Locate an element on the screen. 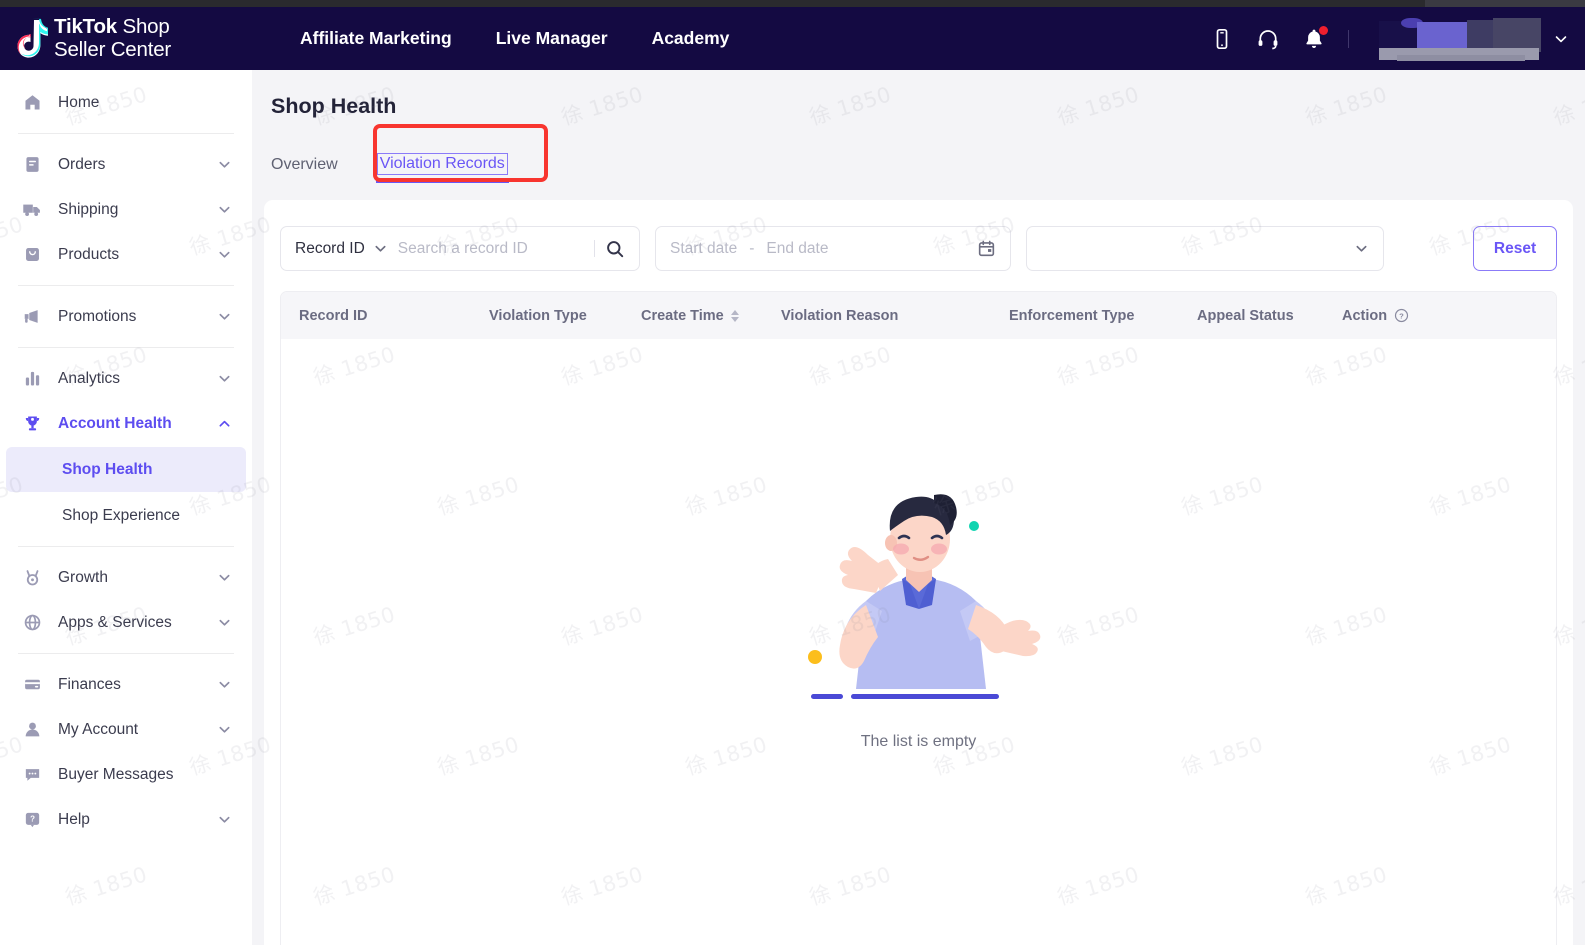 The width and height of the screenshot is (1585, 945). search-record-input is located at coordinates (493, 248).